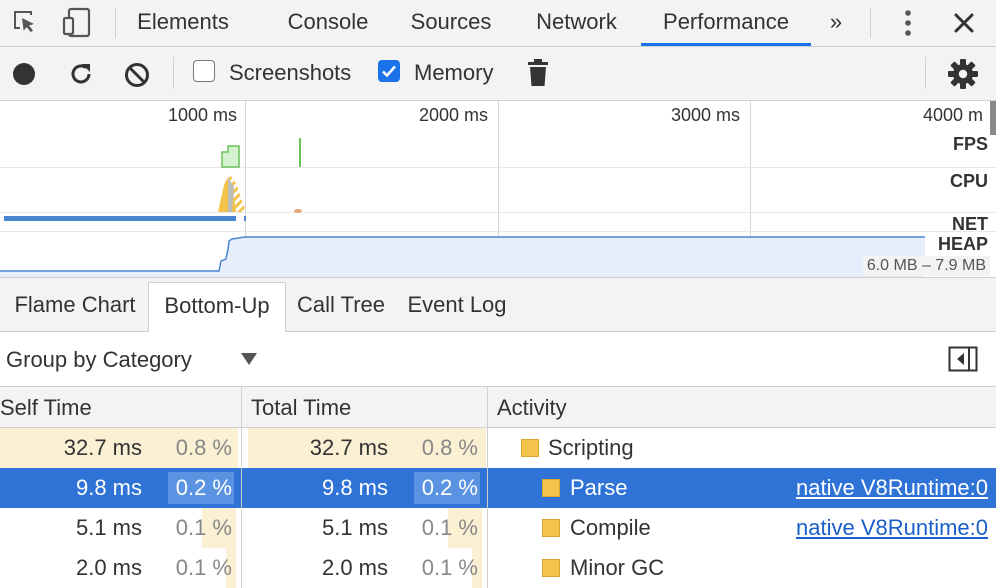  I want to click on record-button, so click(24, 76).